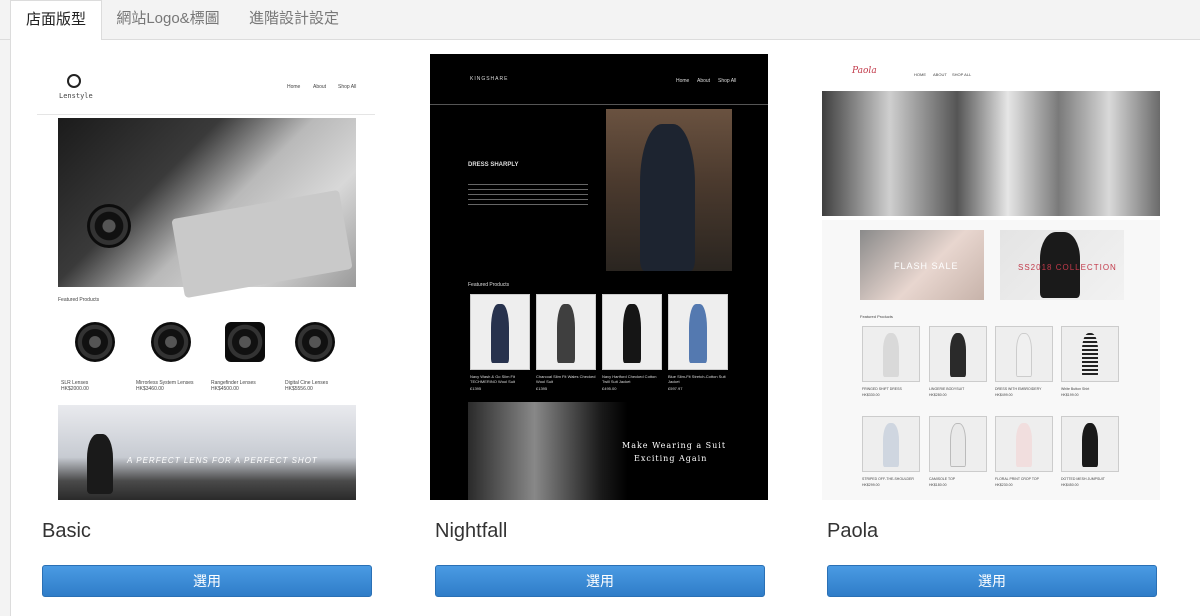 The width and height of the screenshot is (1200, 616). Describe the element at coordinates (1075, 389) in the screenshot. I see `product-title: White Button Shirt` at that location.